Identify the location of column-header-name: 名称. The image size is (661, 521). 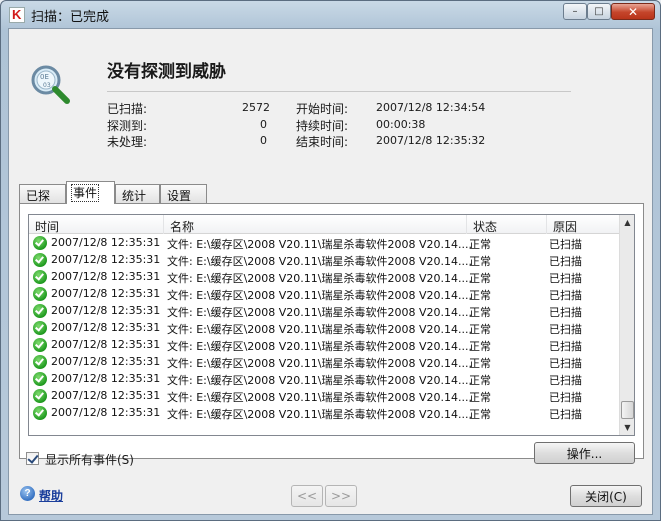
(315, 224).